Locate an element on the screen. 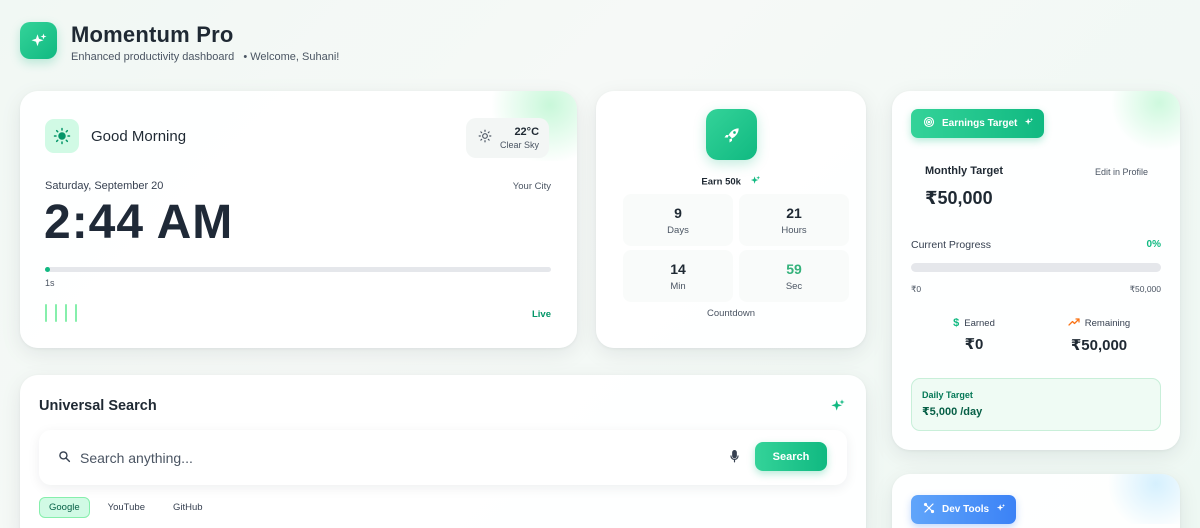  dev-tools-badge: Dev Tools is located at coordinates (964, 509).